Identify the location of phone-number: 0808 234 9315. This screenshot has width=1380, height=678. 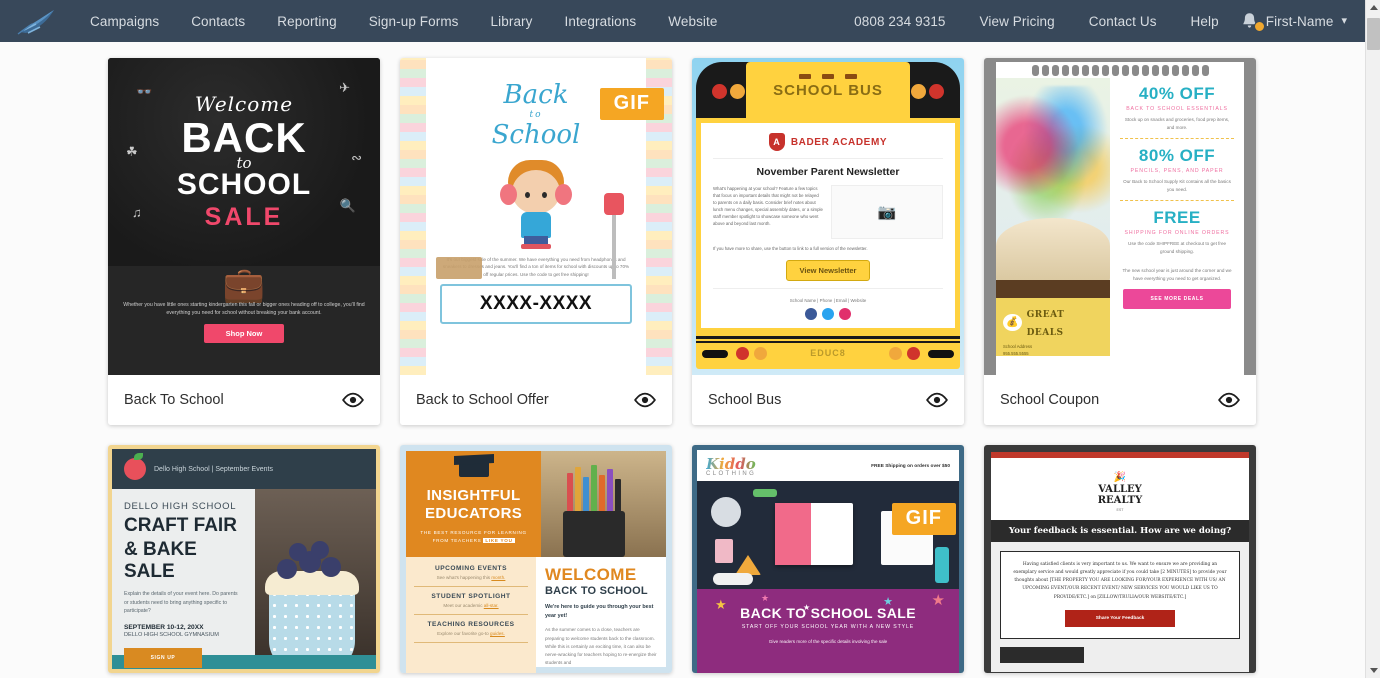
(899, 21).